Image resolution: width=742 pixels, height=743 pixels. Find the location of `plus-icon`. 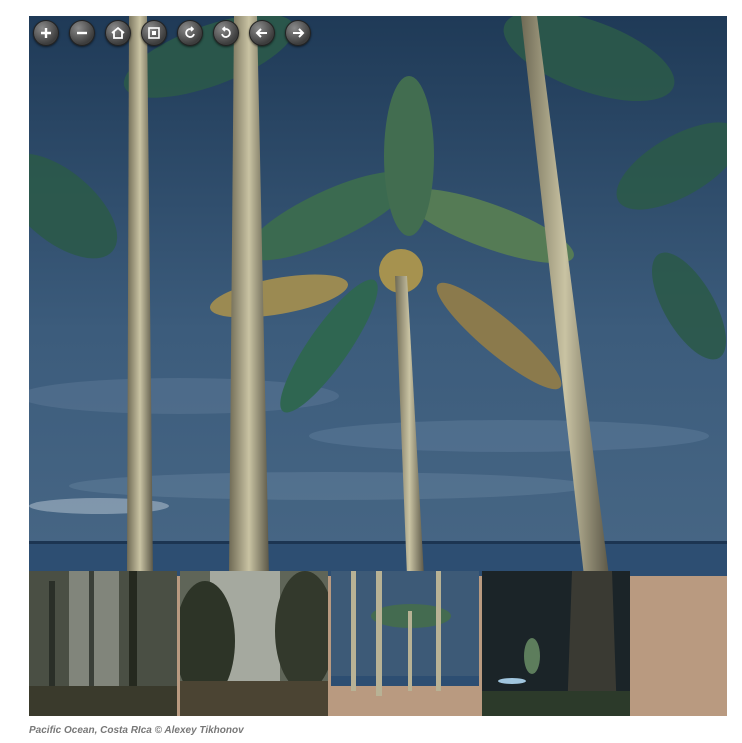

plus-icon is located at coordinates (46, 33).